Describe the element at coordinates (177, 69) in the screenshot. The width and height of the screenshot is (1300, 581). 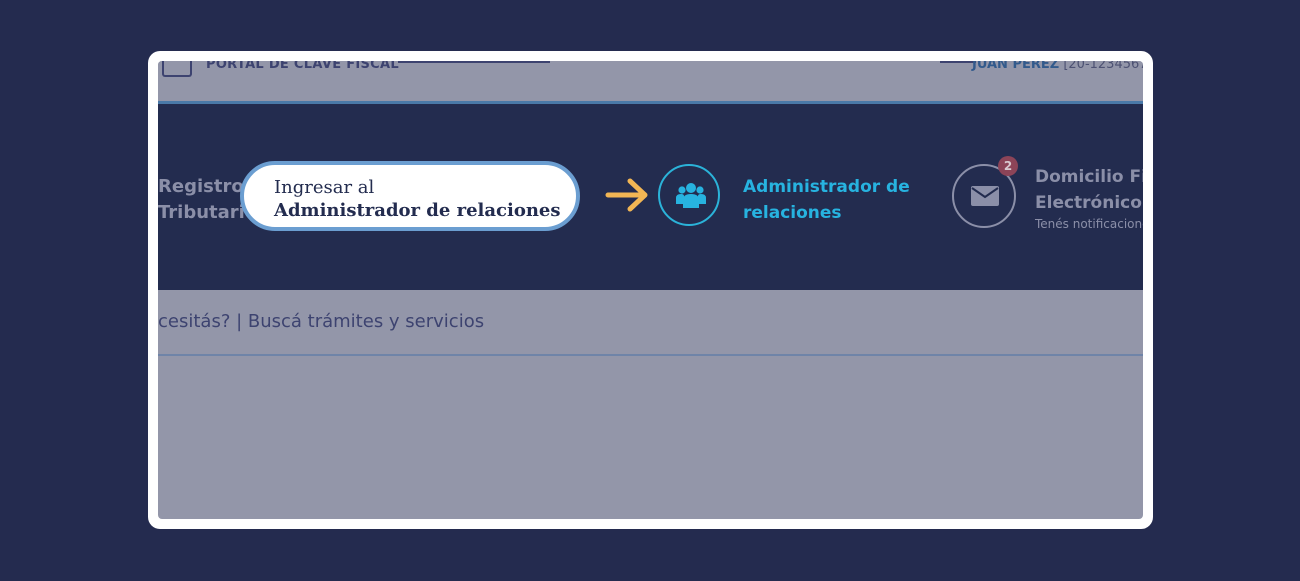
I see `afip-logo-icon` at that location.